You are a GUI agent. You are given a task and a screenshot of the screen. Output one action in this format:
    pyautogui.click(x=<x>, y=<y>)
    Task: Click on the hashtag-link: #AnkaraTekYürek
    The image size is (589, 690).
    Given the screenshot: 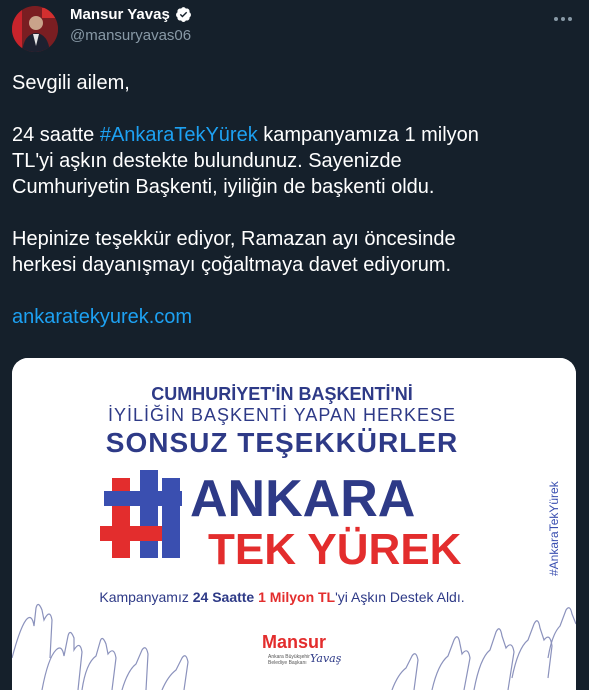 What is the action you would take?
    pyautogui.click(x=179, y=135)
    